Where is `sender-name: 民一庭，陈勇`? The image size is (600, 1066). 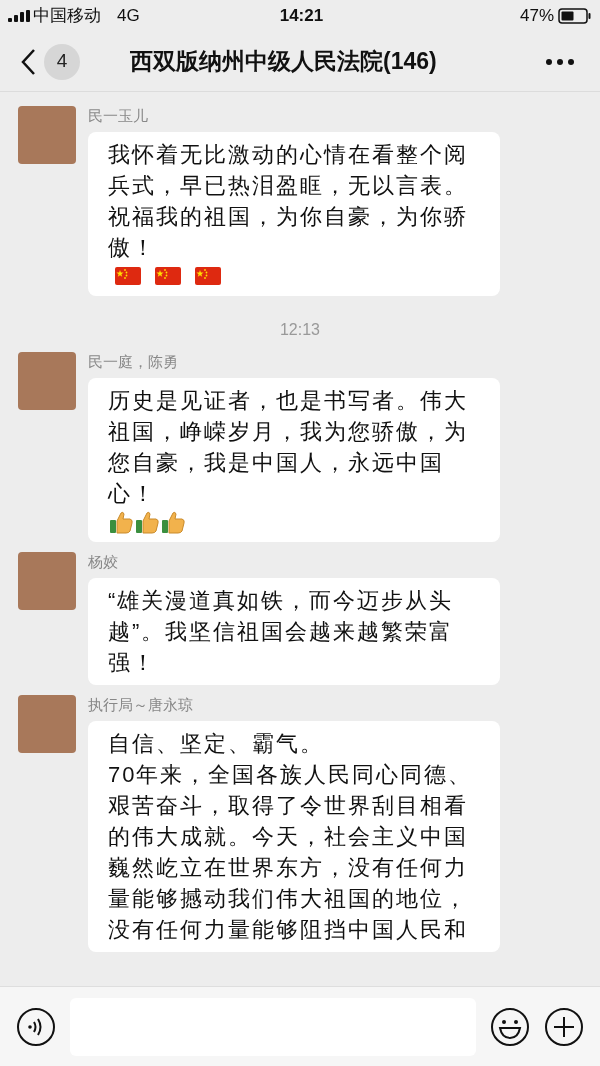 sender-name: 民一庭，陈勇 is located at coordinates (133, 362).